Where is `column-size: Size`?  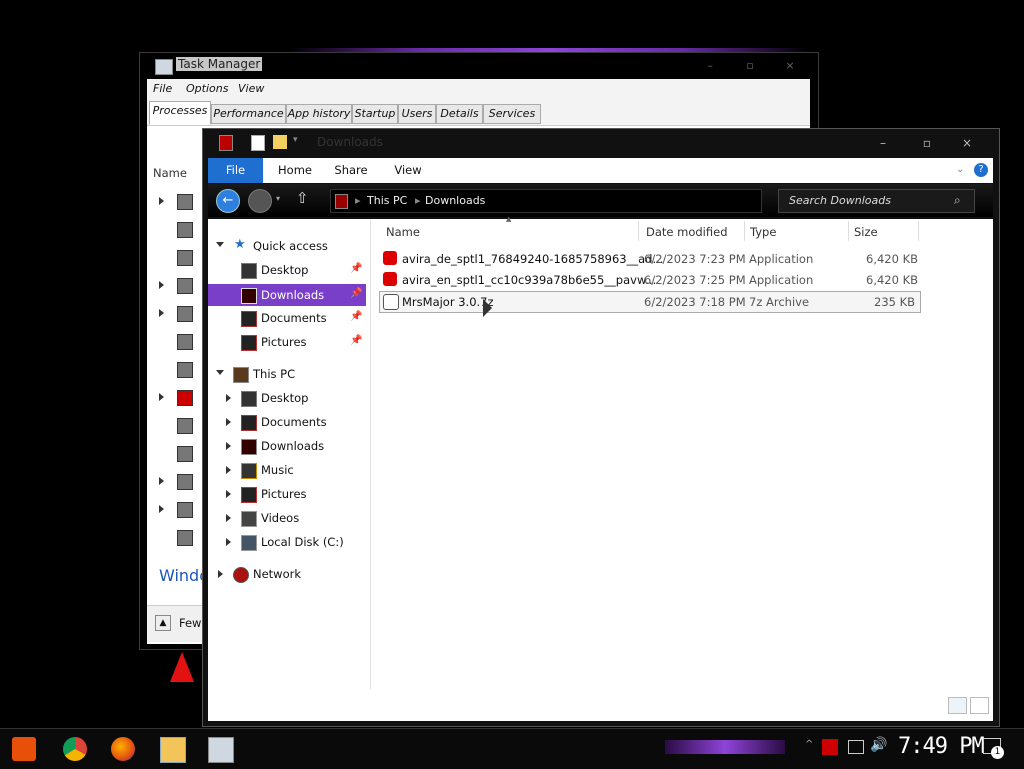
column-size: Size is located at coordinates (866, 232).